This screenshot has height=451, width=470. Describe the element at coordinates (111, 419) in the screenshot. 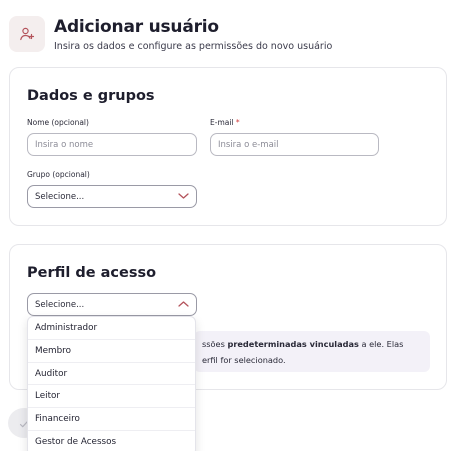

I see `option-financeiro: Financeiro` at that location.